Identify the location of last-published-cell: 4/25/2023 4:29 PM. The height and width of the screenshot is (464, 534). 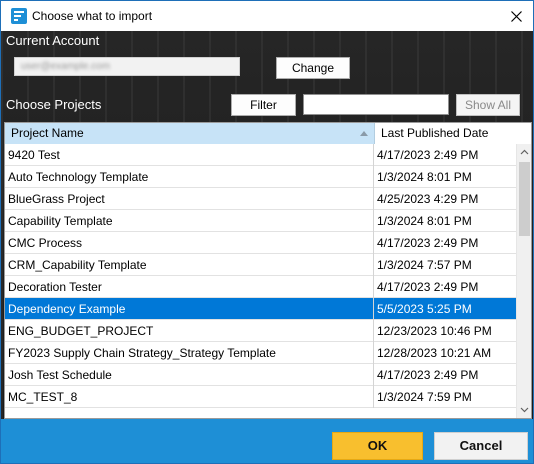
(428, 199).